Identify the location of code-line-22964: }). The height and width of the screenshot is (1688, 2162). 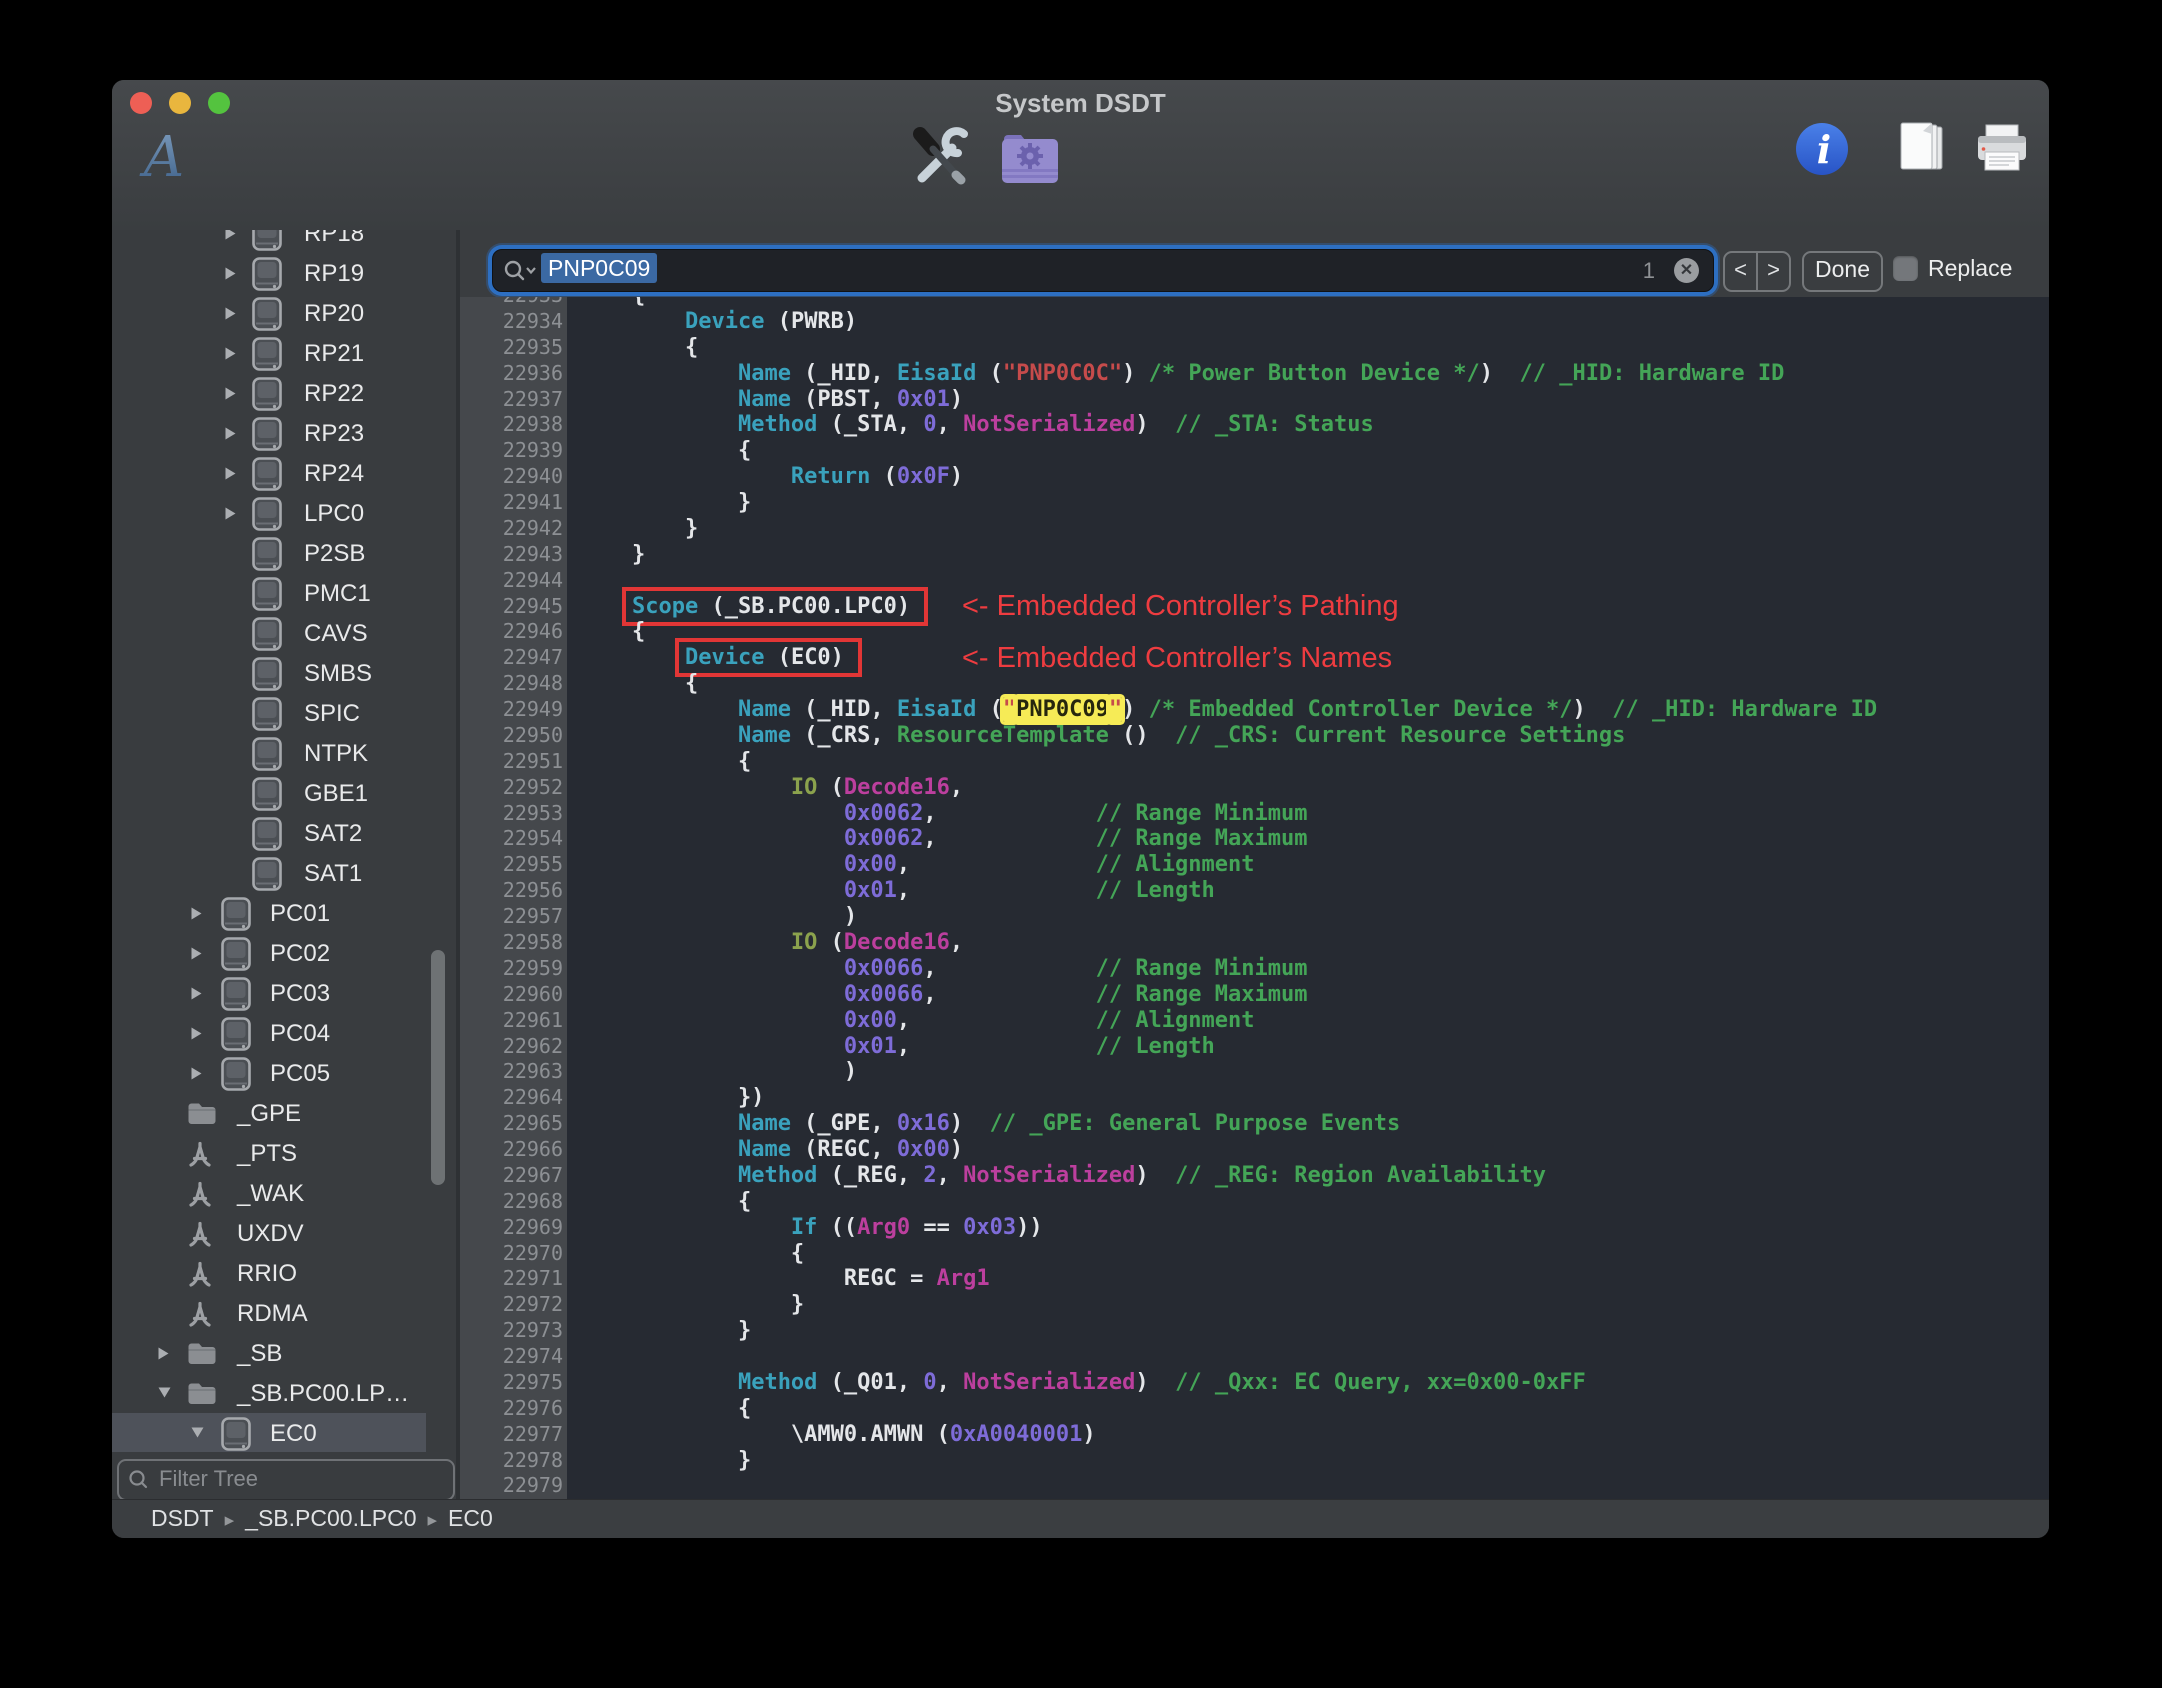
(1308, 1098).